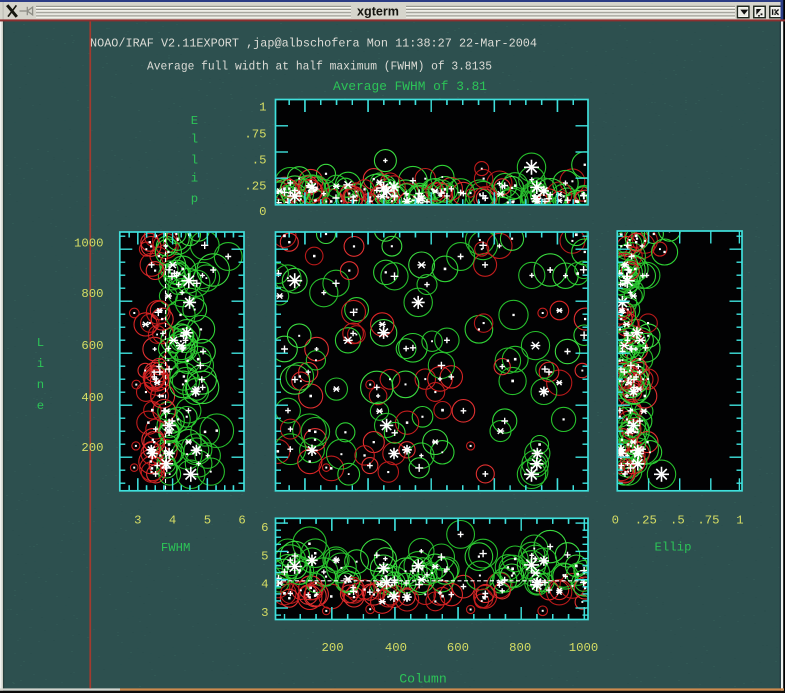 The height and width of the screenshot is (693, 785). I want to click on svg-text: n, so click(40, 385).